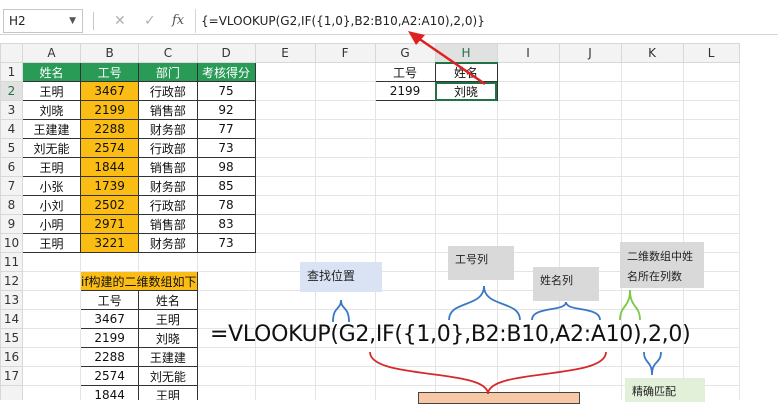 This screenshot has height=404, width=778. What do you see at coordinates (226, 72) in the screenshot?
I see `main-header-cell: 考核得分` at bounding box center [226, 72].